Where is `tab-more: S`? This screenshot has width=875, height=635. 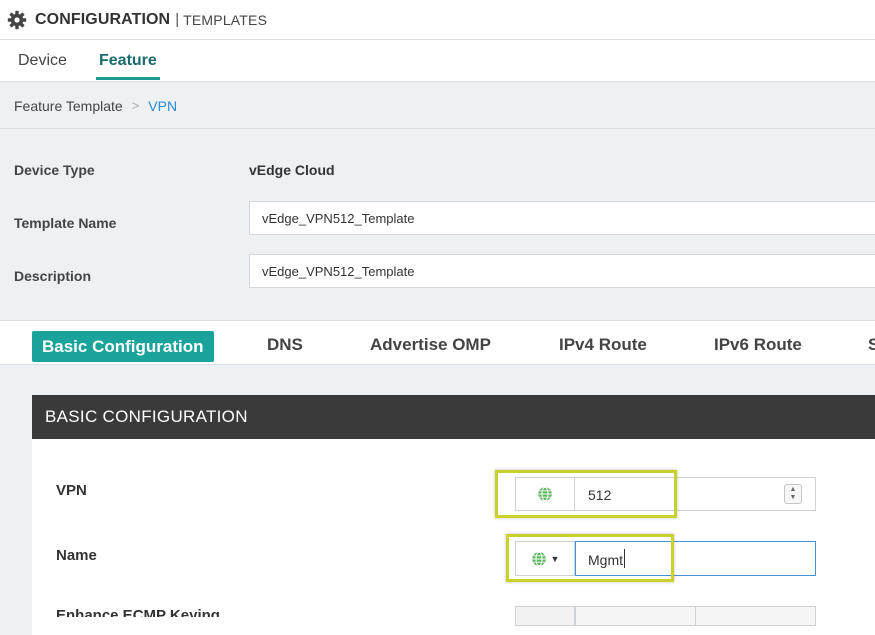
tab-more: S is located at coordinates (871, 345).